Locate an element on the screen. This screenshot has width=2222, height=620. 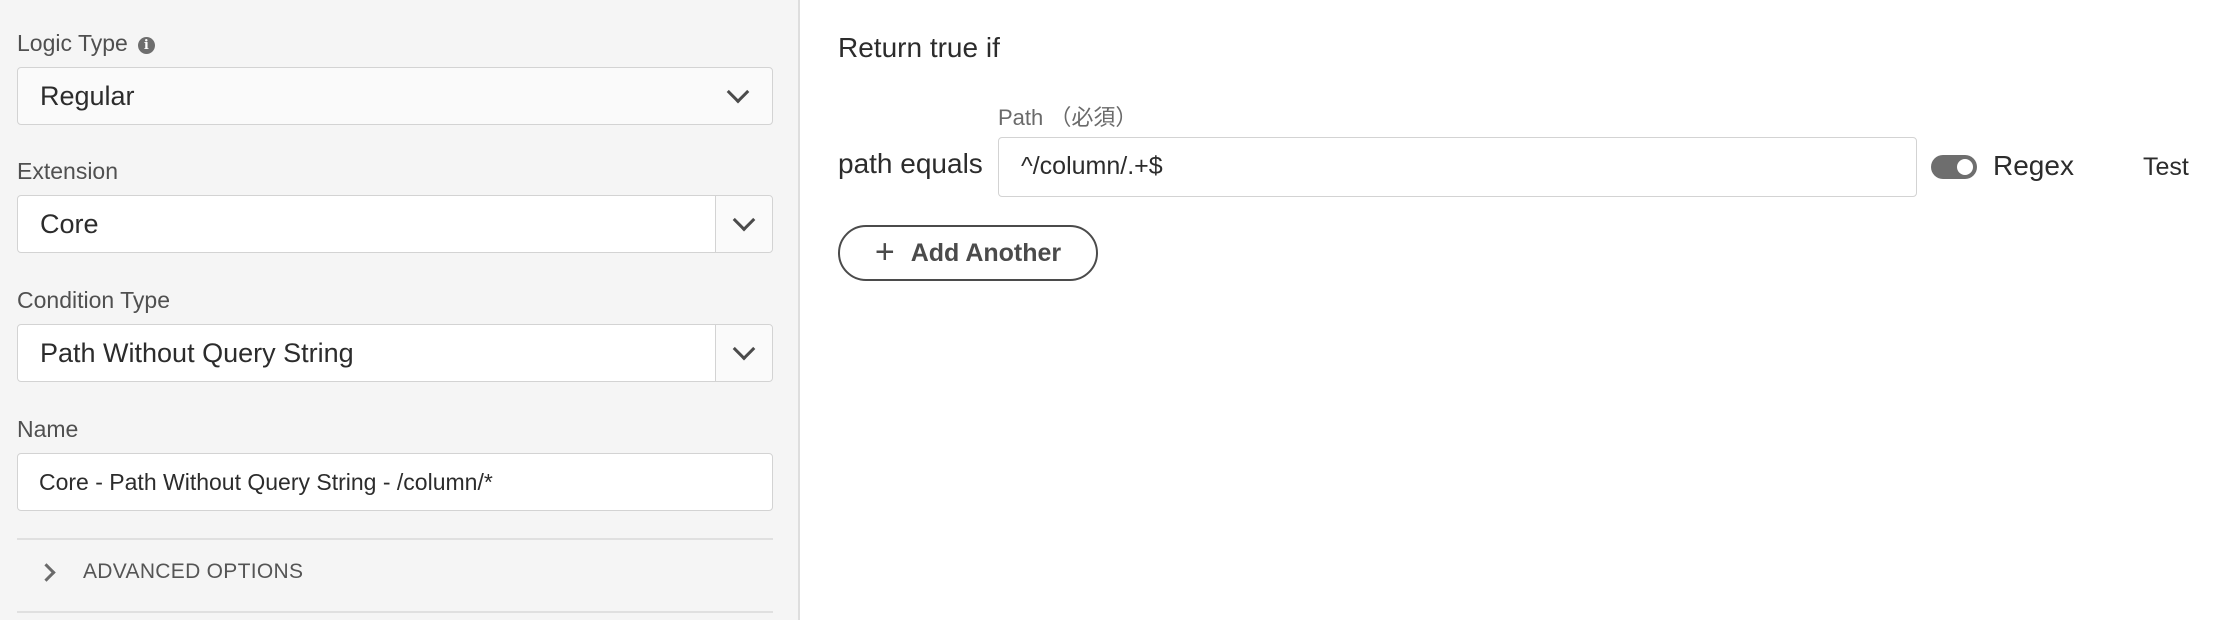
path-label: Path （必須） is located at coordinates (1068, 117).